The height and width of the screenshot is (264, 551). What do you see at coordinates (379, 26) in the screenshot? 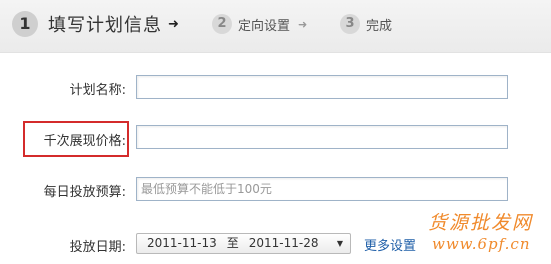
I see `step-3-label: 完成` at bounding box center [379, 26].